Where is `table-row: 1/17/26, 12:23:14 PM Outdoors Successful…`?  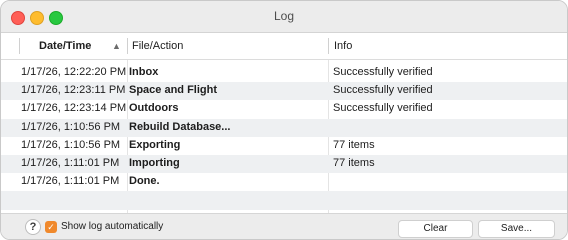
table-row: 1/17/26, 12:23:14 PM Outdoors Successful… is located at coordinates (284, 109).